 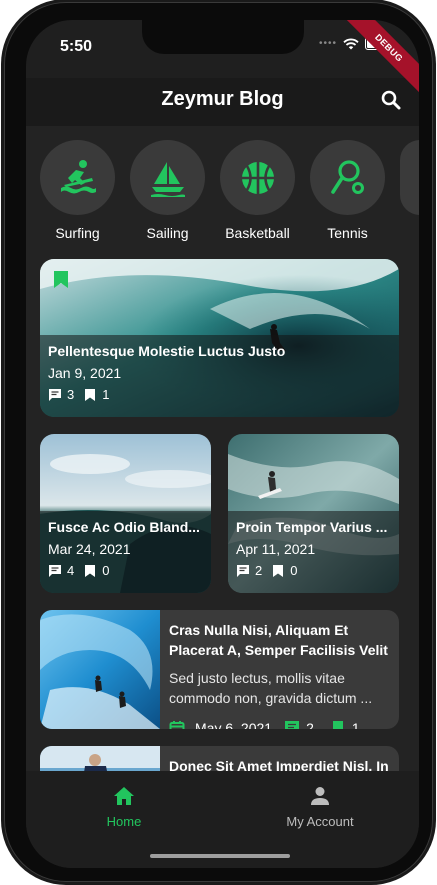 What do you see at coordinates (85, 373) in the screenshot?
I see `post-date: Jan 9, 2021` at bounding box center [85, 373].